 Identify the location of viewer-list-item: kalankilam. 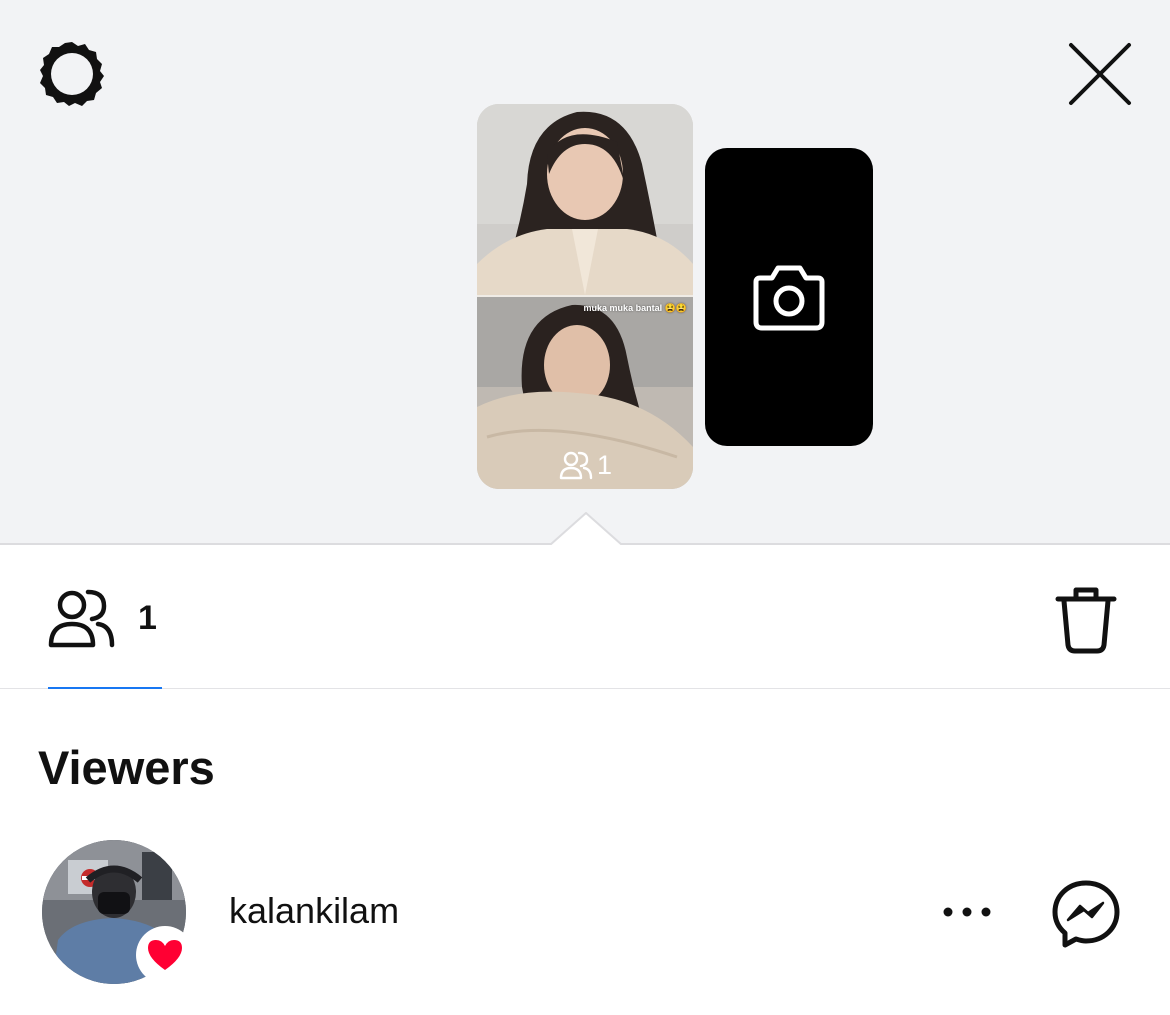
(585, 912).